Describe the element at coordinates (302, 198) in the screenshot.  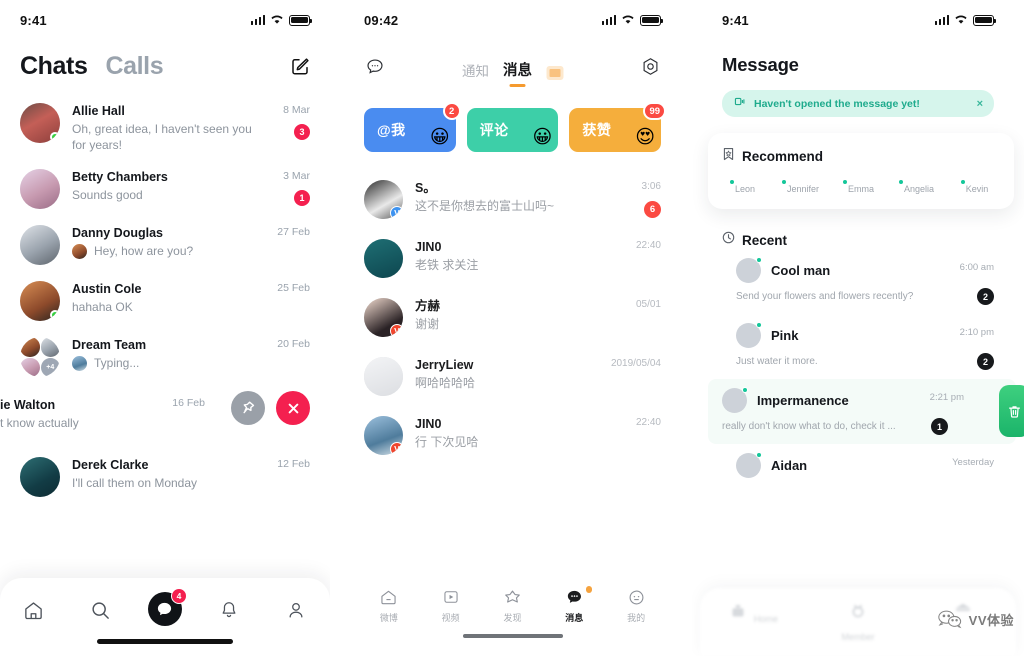
I see `unread-badge: 1` at that location.